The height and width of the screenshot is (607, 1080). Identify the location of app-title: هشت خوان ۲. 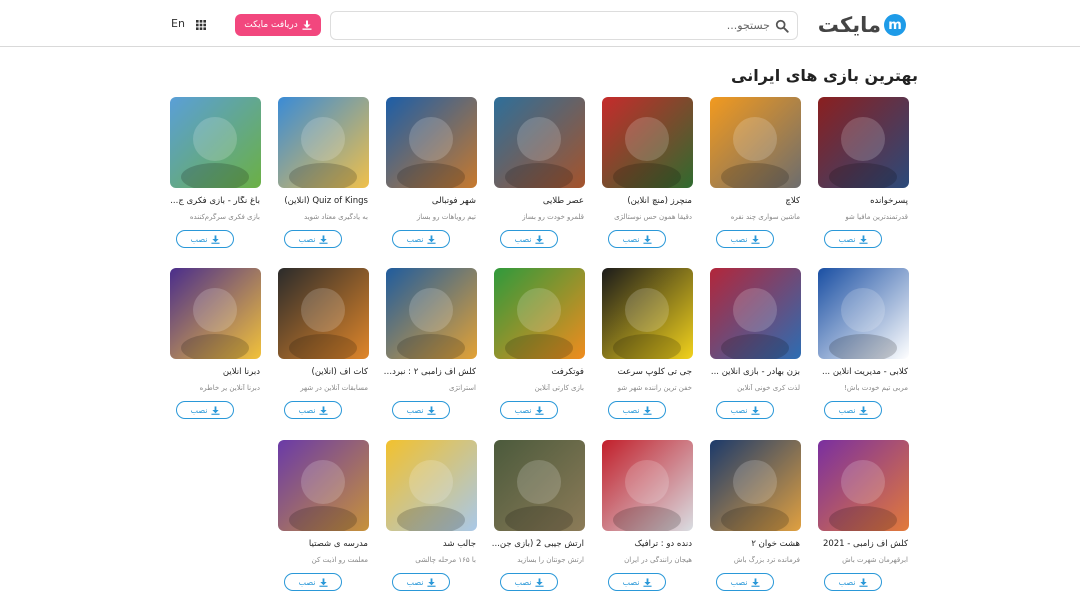
(753, 544).